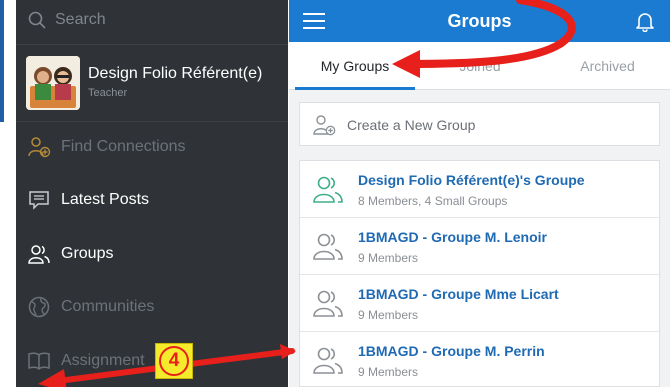 The width and height of the screenshot is (670, 387). Describe the element at coordinates (451, 351) in the screenshot. I see `group-name: 1BMAGD - Groupe M. Perrin` at that location.